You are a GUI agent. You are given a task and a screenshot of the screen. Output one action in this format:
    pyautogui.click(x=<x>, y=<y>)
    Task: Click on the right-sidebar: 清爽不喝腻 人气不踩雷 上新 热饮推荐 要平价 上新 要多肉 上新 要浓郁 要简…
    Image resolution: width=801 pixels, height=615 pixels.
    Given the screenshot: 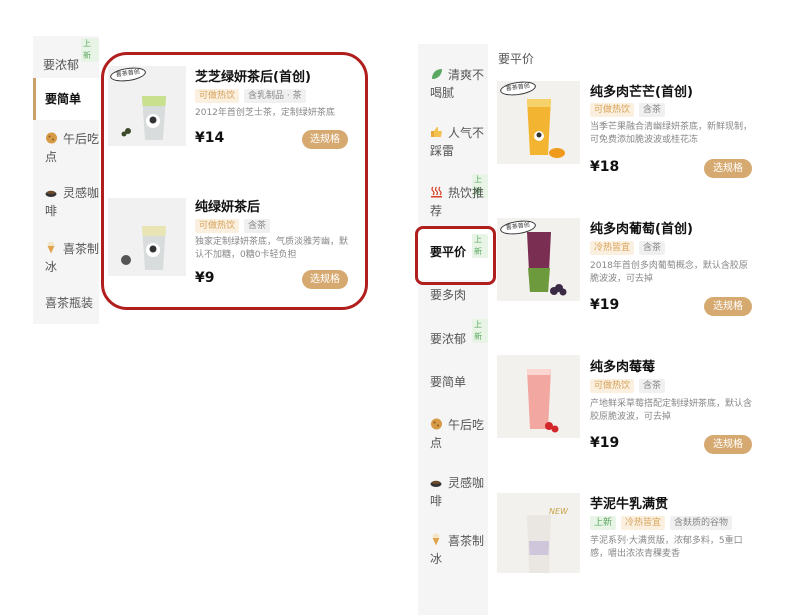 What is the action you would take?
    pyautogui.click(x=453, y=329)
    